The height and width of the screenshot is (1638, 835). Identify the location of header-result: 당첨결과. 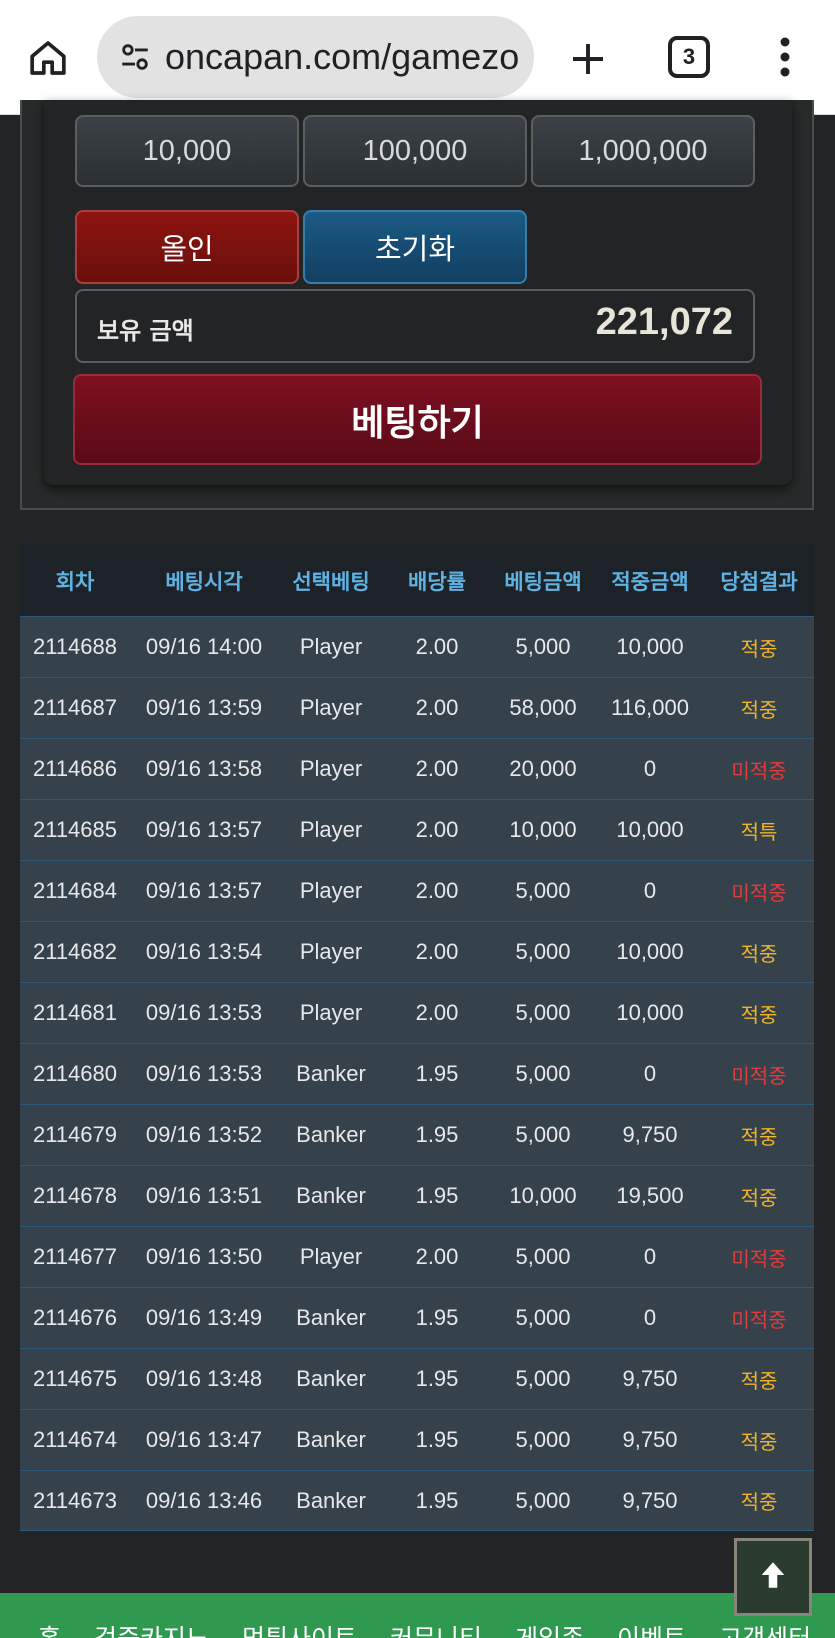
(759, 581).